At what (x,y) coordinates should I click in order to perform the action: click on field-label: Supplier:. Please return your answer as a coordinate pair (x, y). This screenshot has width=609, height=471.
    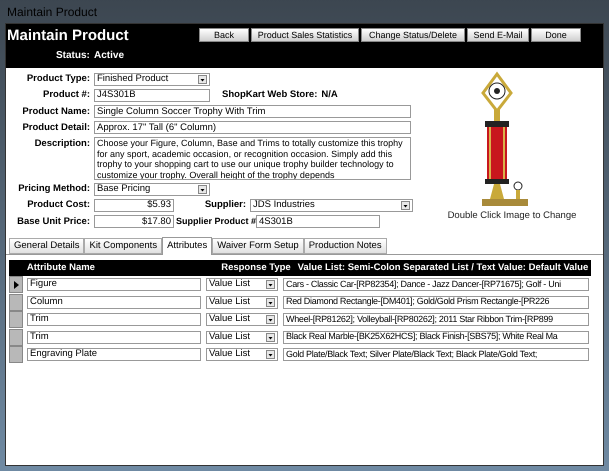
    Looking at the image, I should click on (225, 205).